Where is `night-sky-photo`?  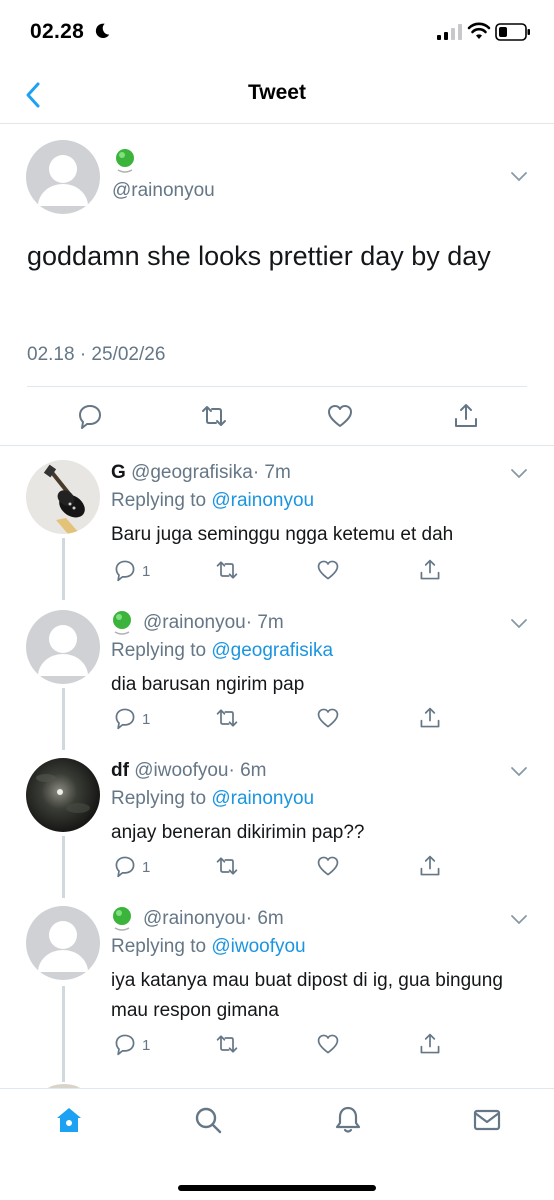
night-sky-photo is located at coordinates (63, 795).